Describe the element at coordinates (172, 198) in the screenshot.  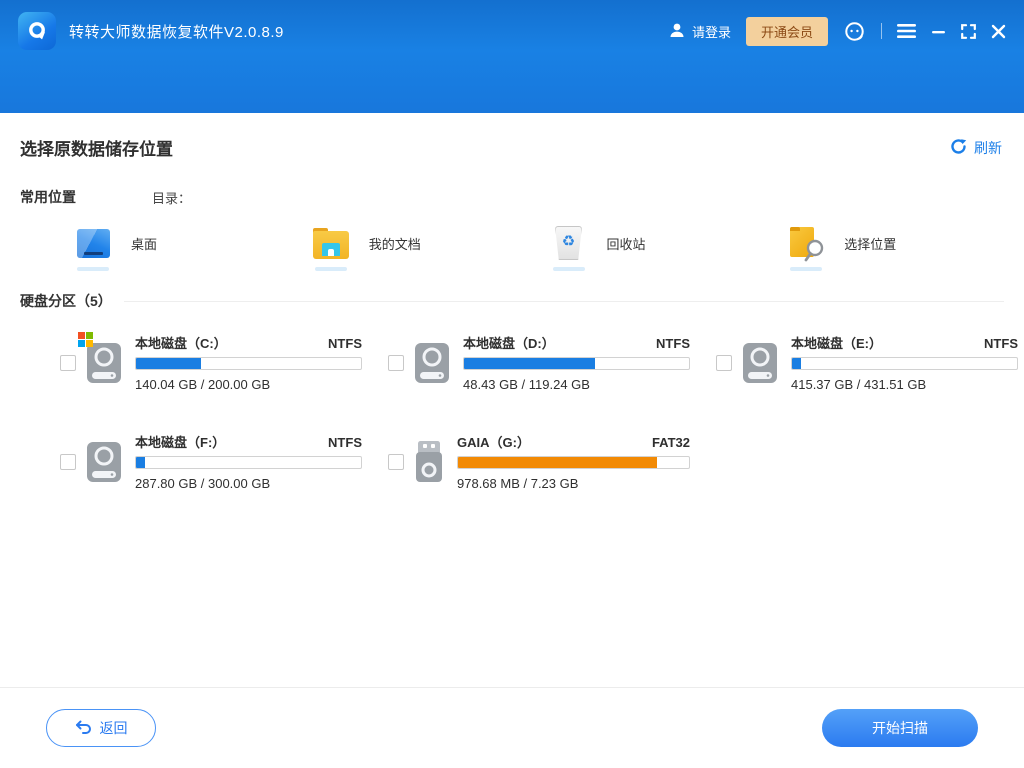
I see `directory-label: 目录：` at that location.